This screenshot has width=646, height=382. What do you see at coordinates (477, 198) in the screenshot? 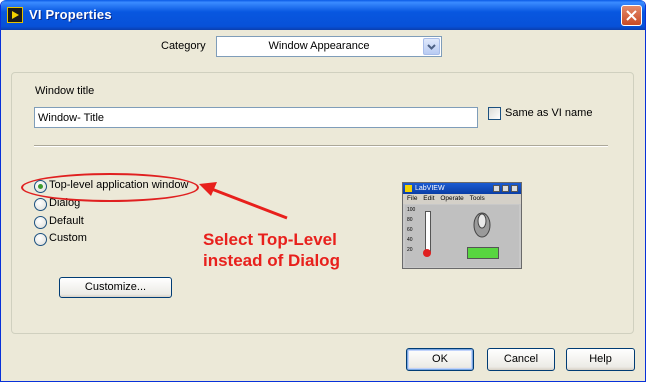
I see `preview-menu-item: Tools` at bounding box center [477, 198].